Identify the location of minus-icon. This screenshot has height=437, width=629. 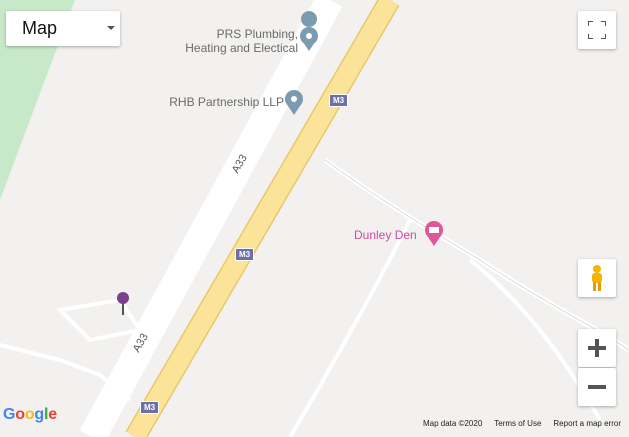
(597, 387).